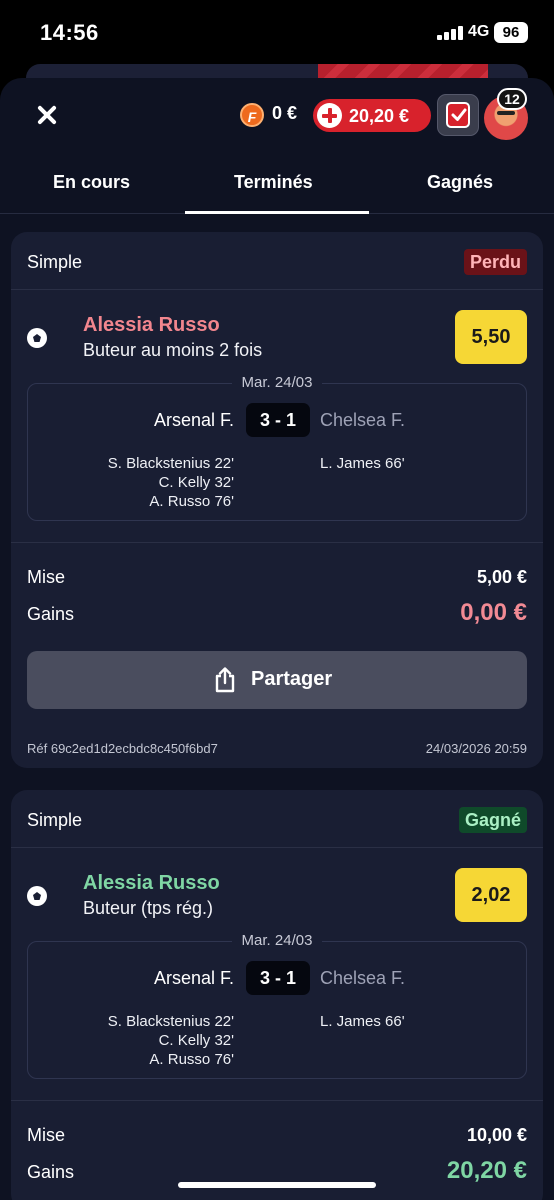  What do you see at coordinates (273, 182) in the screenshot?
I see `tab-termines: Terminés` at bounding box center [273, 182].